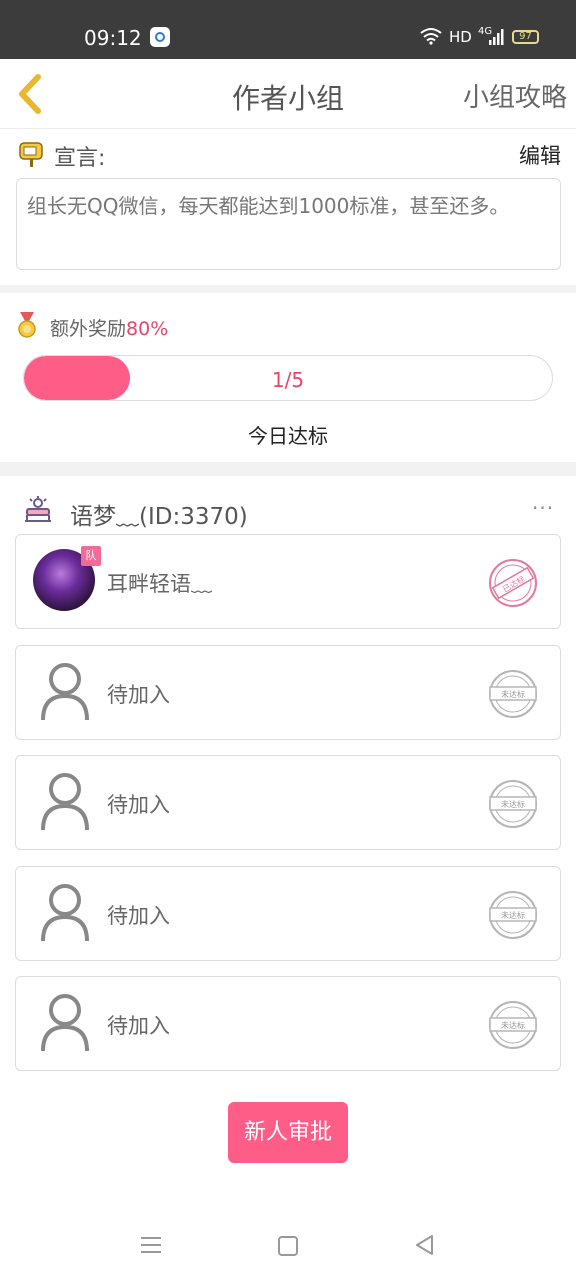 The width and height of the screenshot is (576, 1280). Describe the element at coordinates (424, 1245) in the screenshot. I see `back-triangle-icon` at that location.